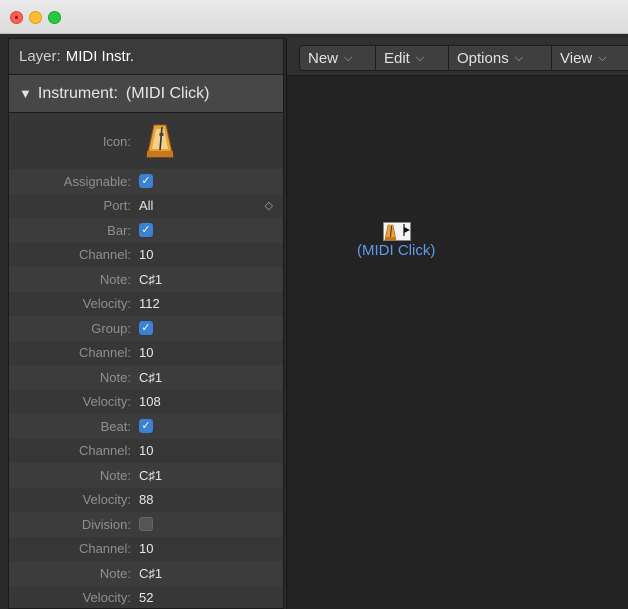 This screenshot has height=609, width=628. What do you see at coordinates (396, 250) in the screenshot?
I see `object-label: (MIDI Click)` at bounding box center [396, 250].